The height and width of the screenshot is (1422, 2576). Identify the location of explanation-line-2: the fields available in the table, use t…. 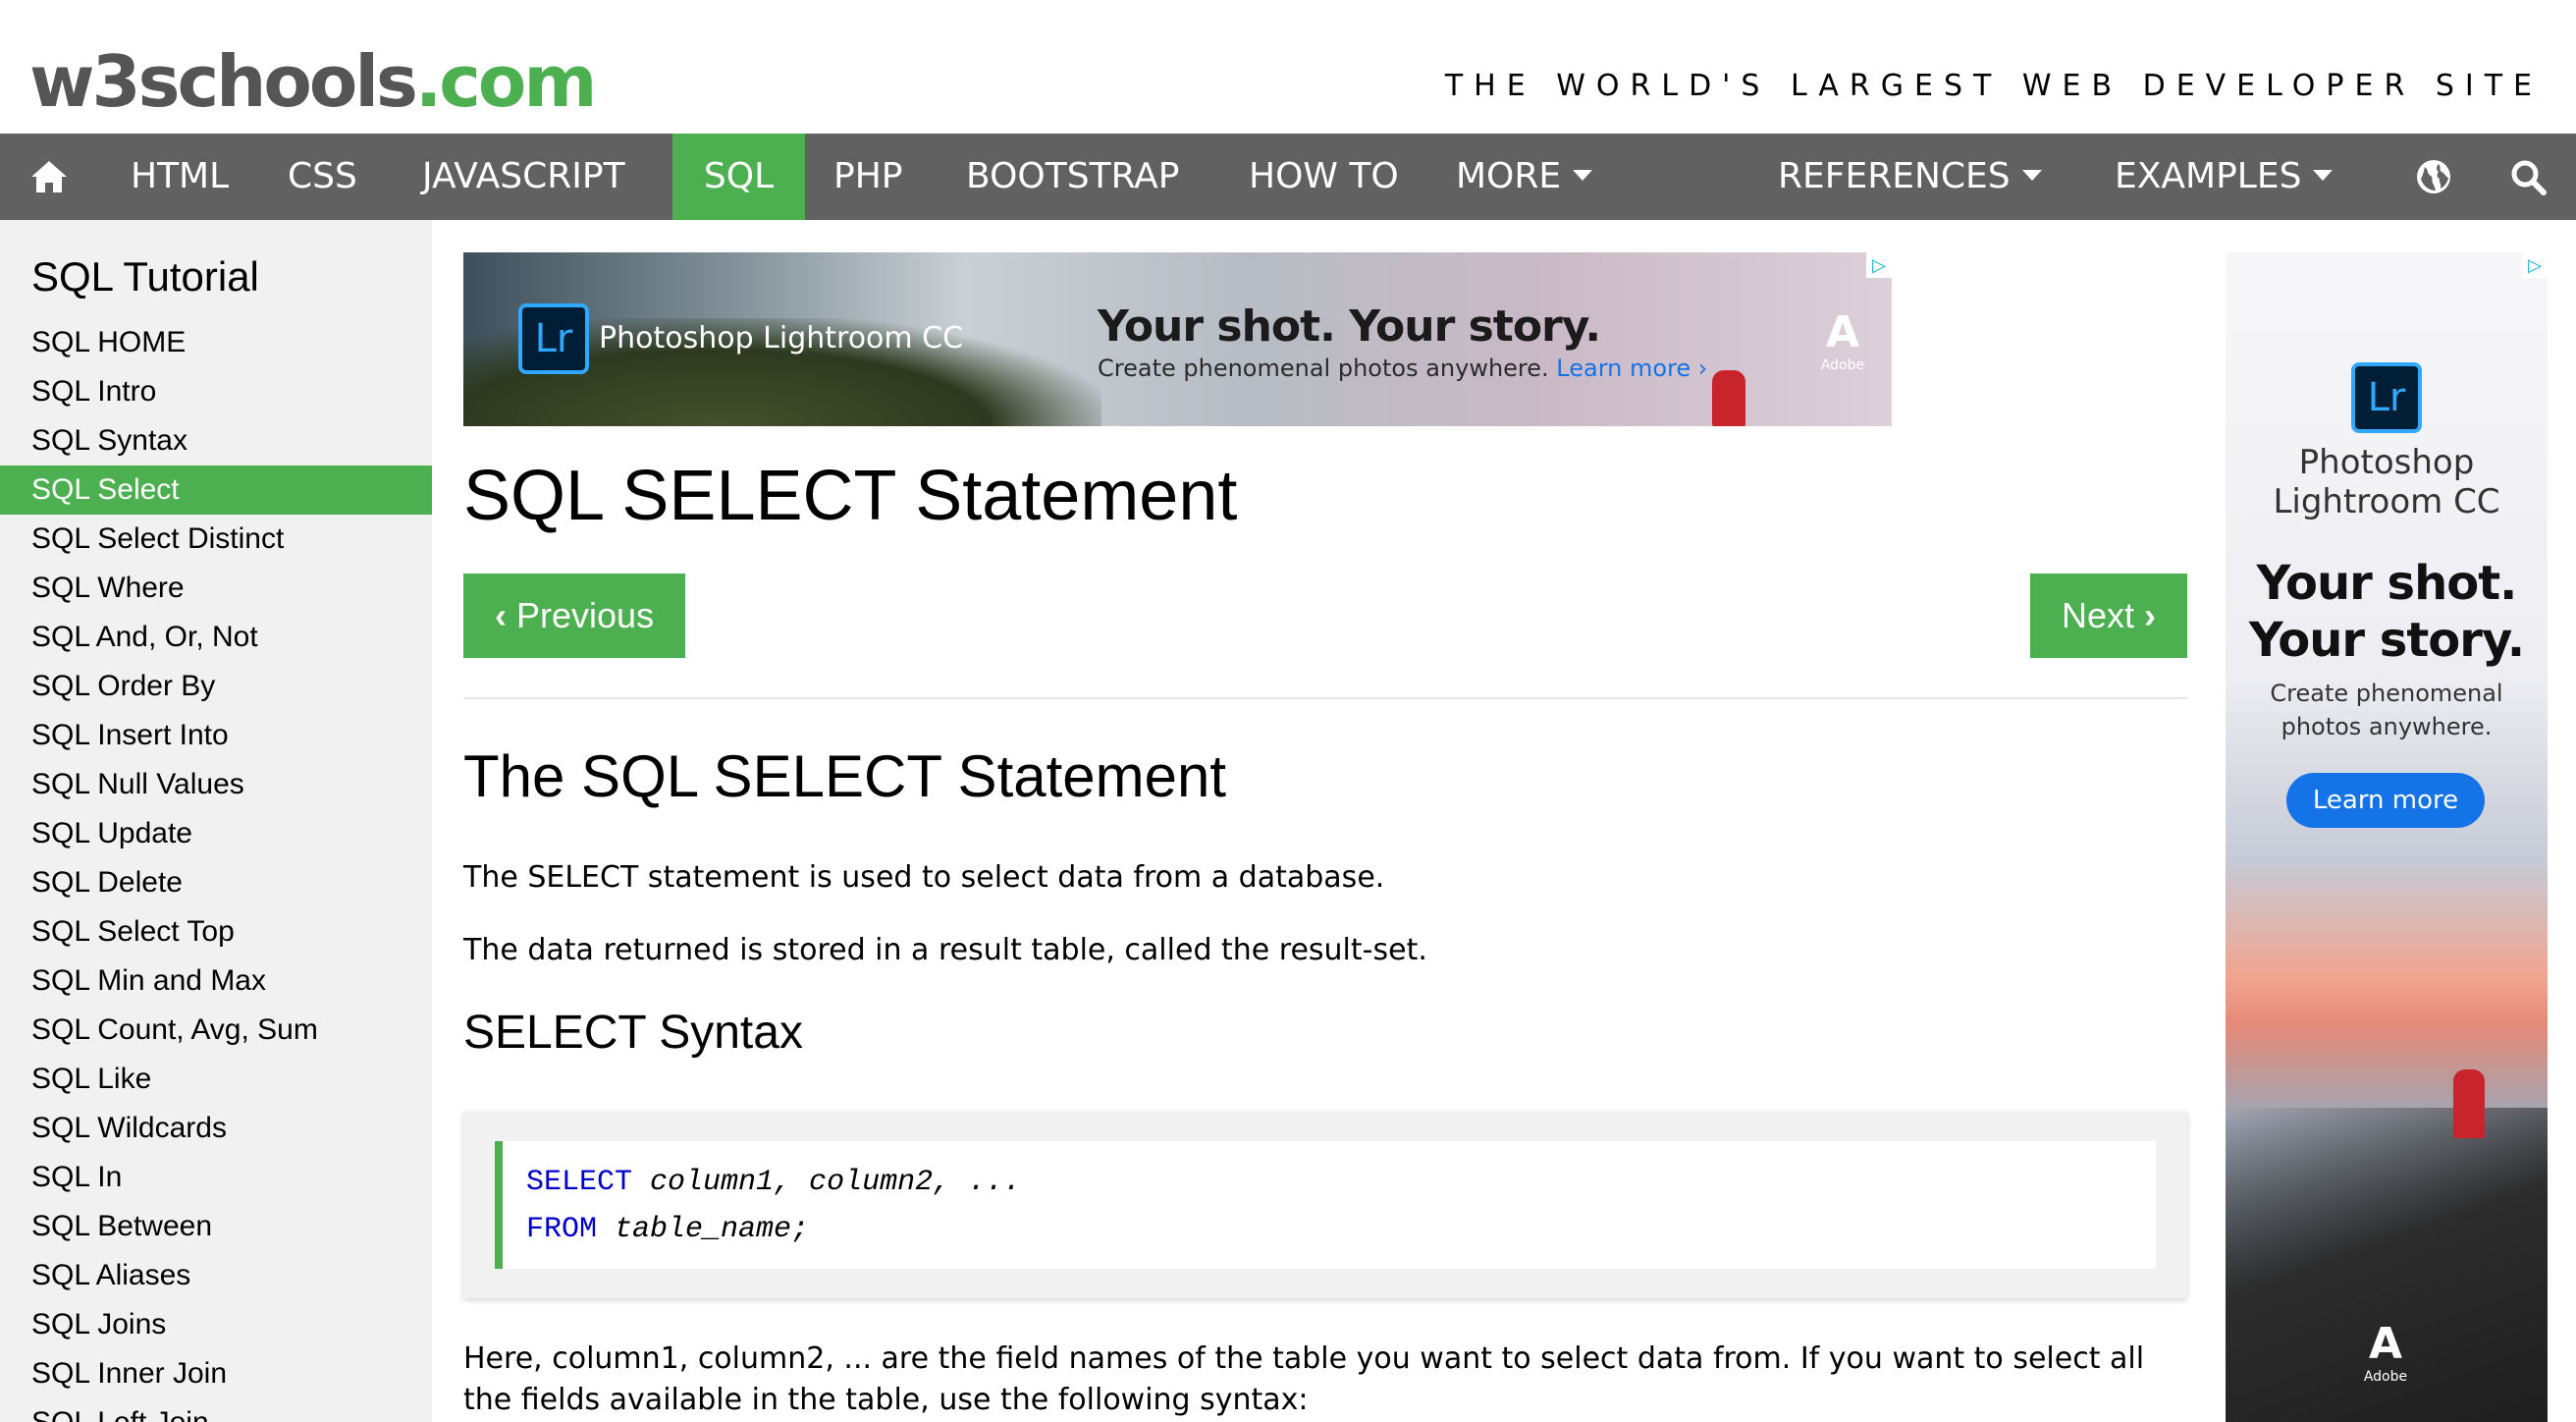
(886, 1400).